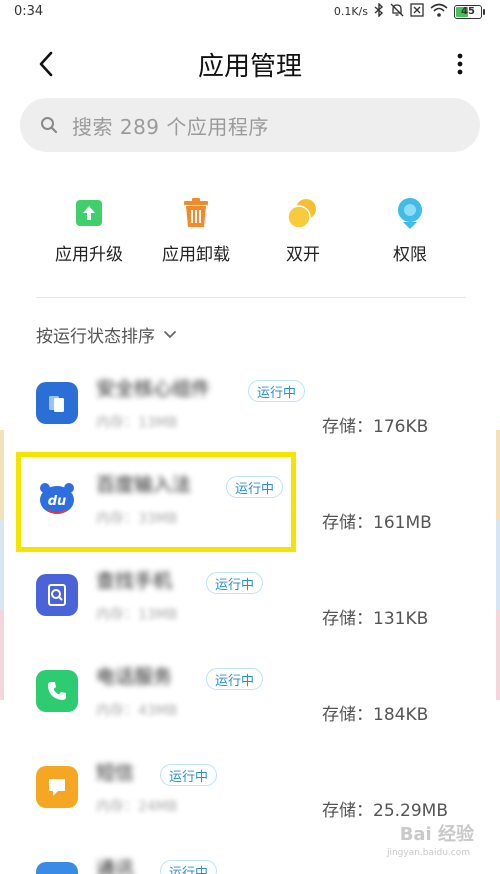 This screenshot has height=874, width=500. What do you see at coordinates (134, 581) in the screenshot?
I see `app-name: 查找手机` at bounding box center [134, 581].